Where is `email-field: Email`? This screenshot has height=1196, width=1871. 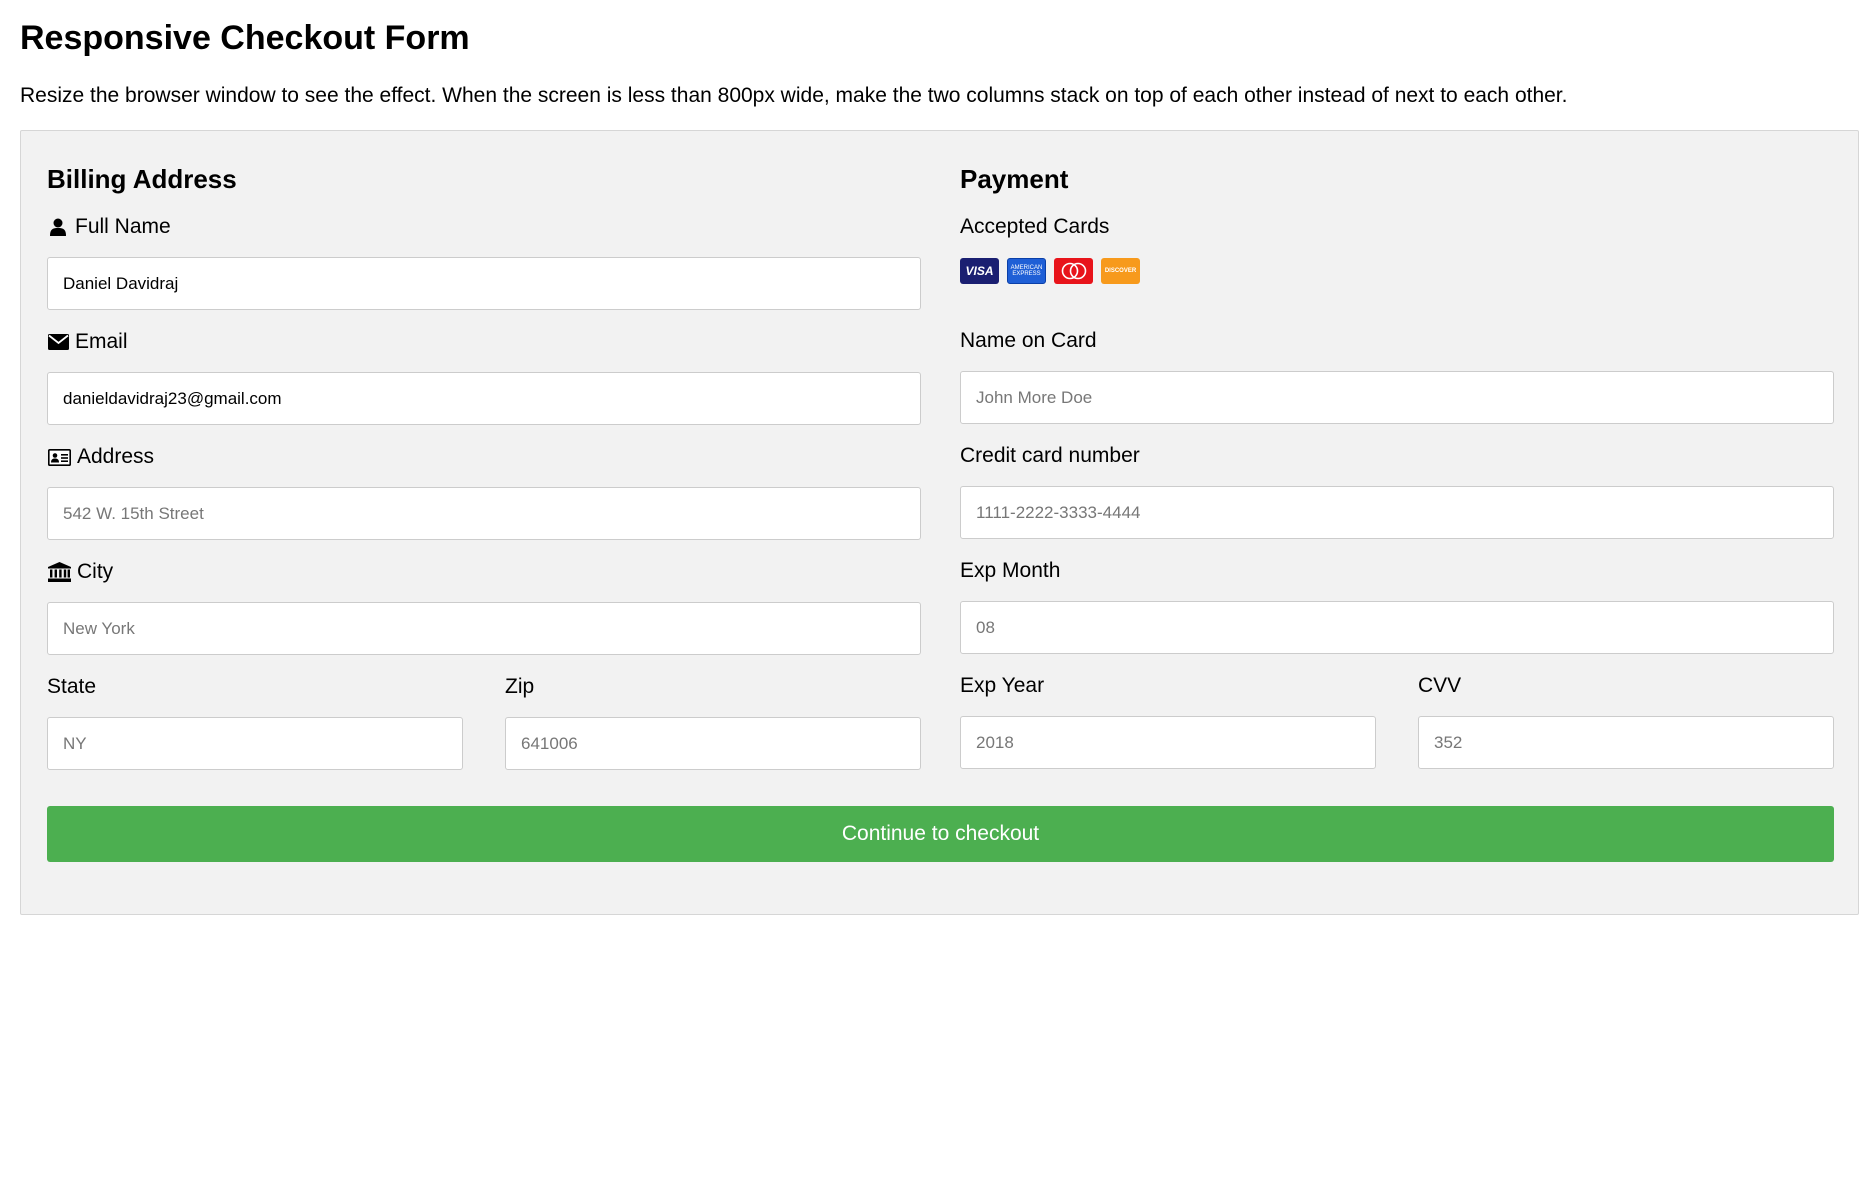 email-field: Email is located at coordinates (484, 376).